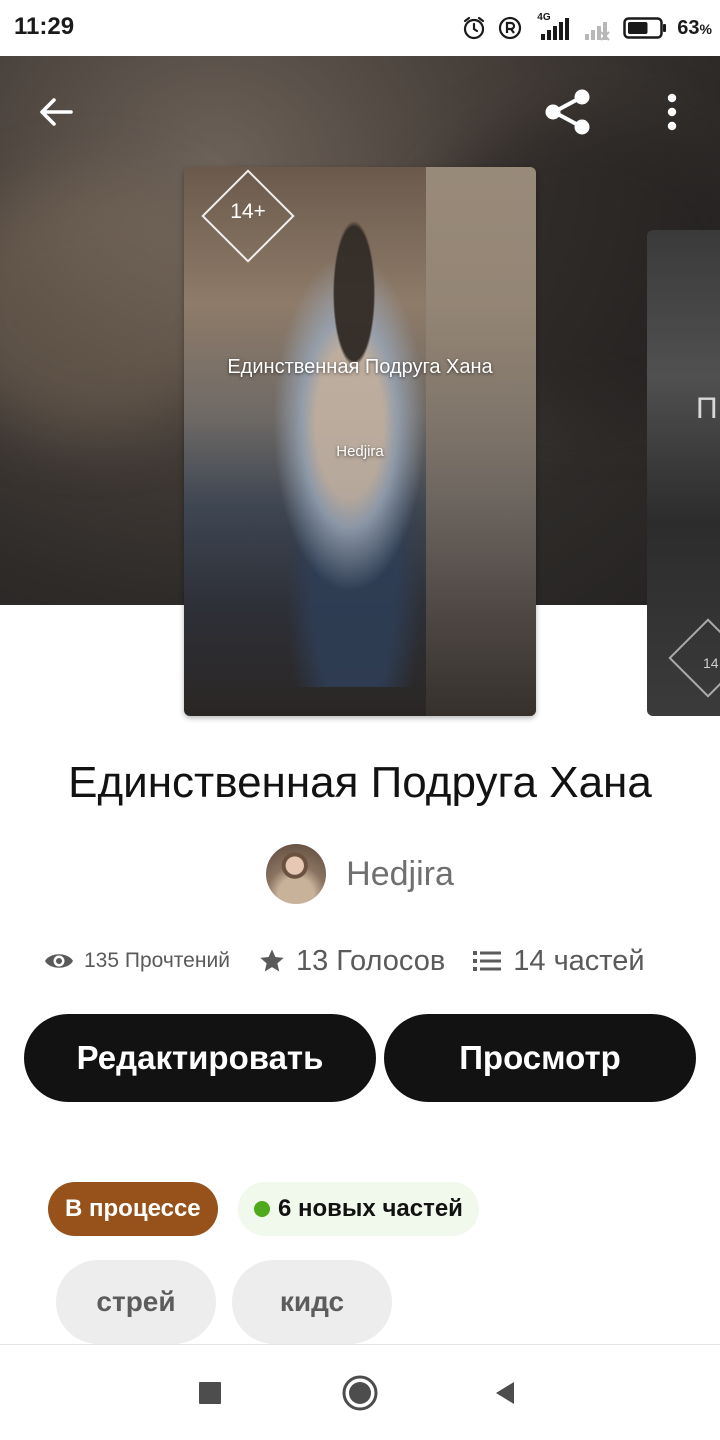 The height and width of the screenshot is (1440, 720). I want to click on new-parts-badge: 6 новых частей, so click(358, 1209).